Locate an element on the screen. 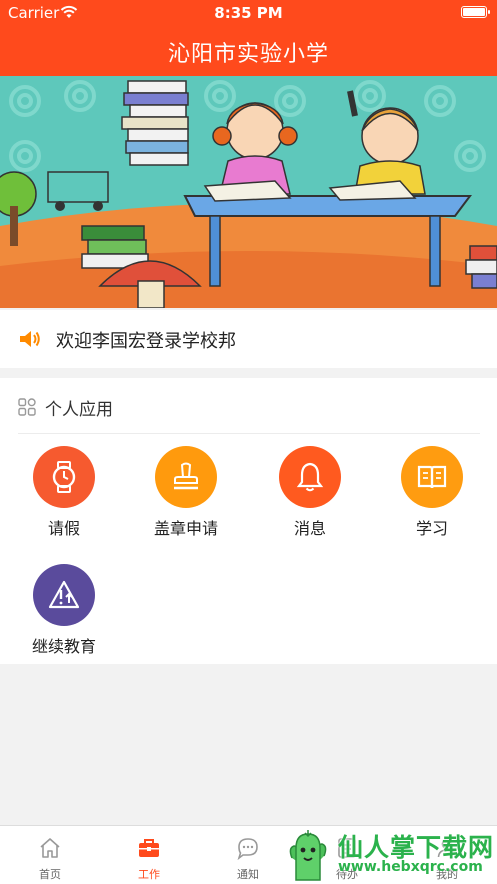 This screenshot has height=884, width=497. book-icon is located at coordinates (432, 477).